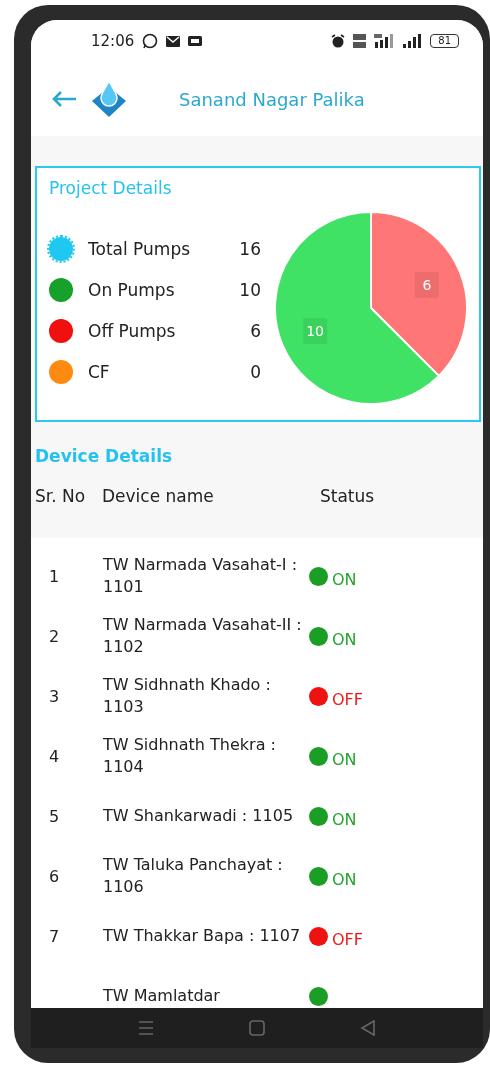 The image size is (490, 1067). What do you see at coordinates (338, 41) in the screenshot?
I see `alarm-icon` at bounding box center [338, 41].